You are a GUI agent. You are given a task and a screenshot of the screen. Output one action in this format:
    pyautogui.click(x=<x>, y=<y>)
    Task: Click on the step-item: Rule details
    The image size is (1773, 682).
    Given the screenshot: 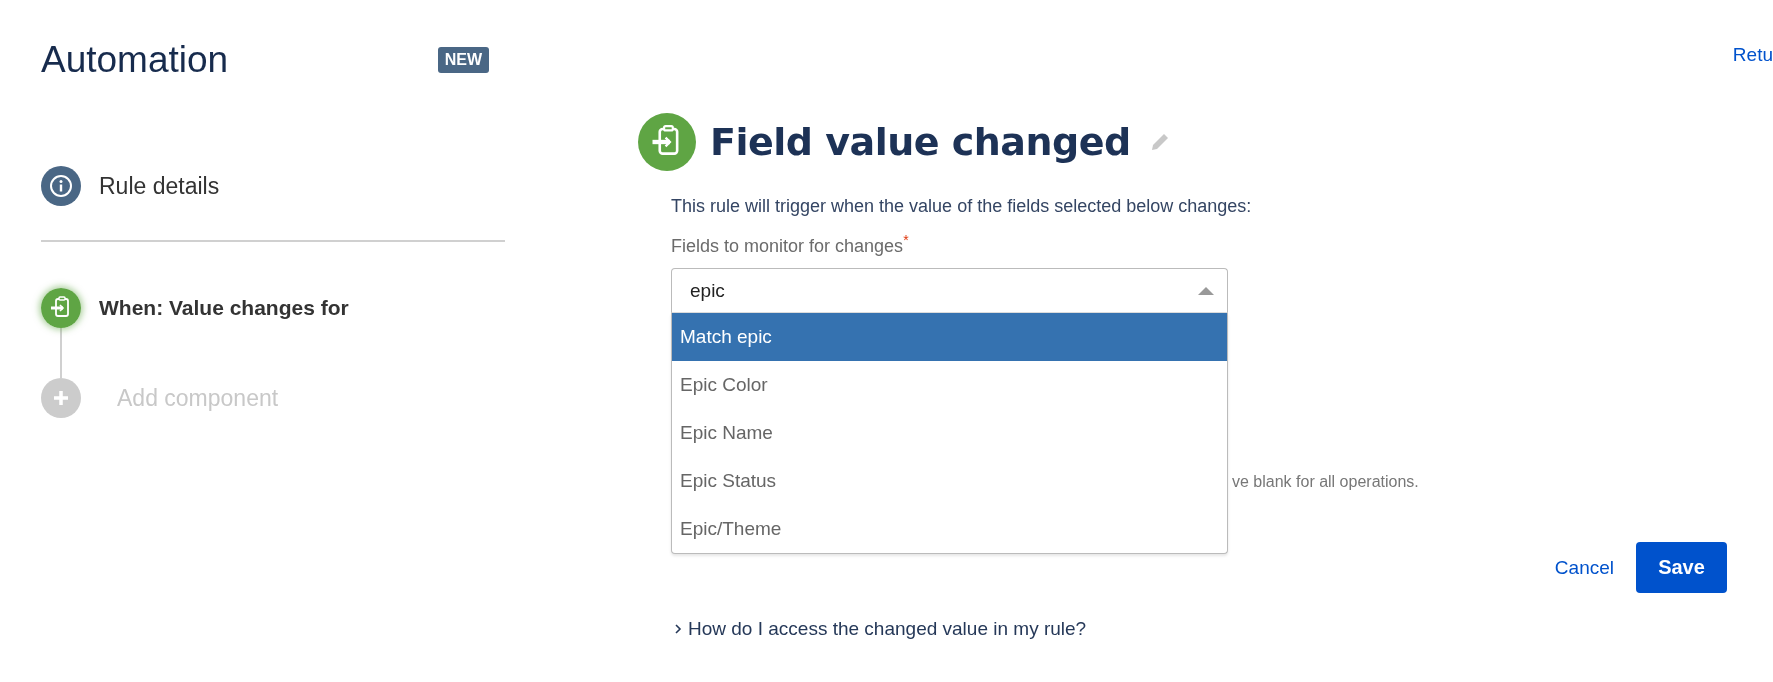 What is the action you would take?
    pyautogui.click(x=159, y=186)
    